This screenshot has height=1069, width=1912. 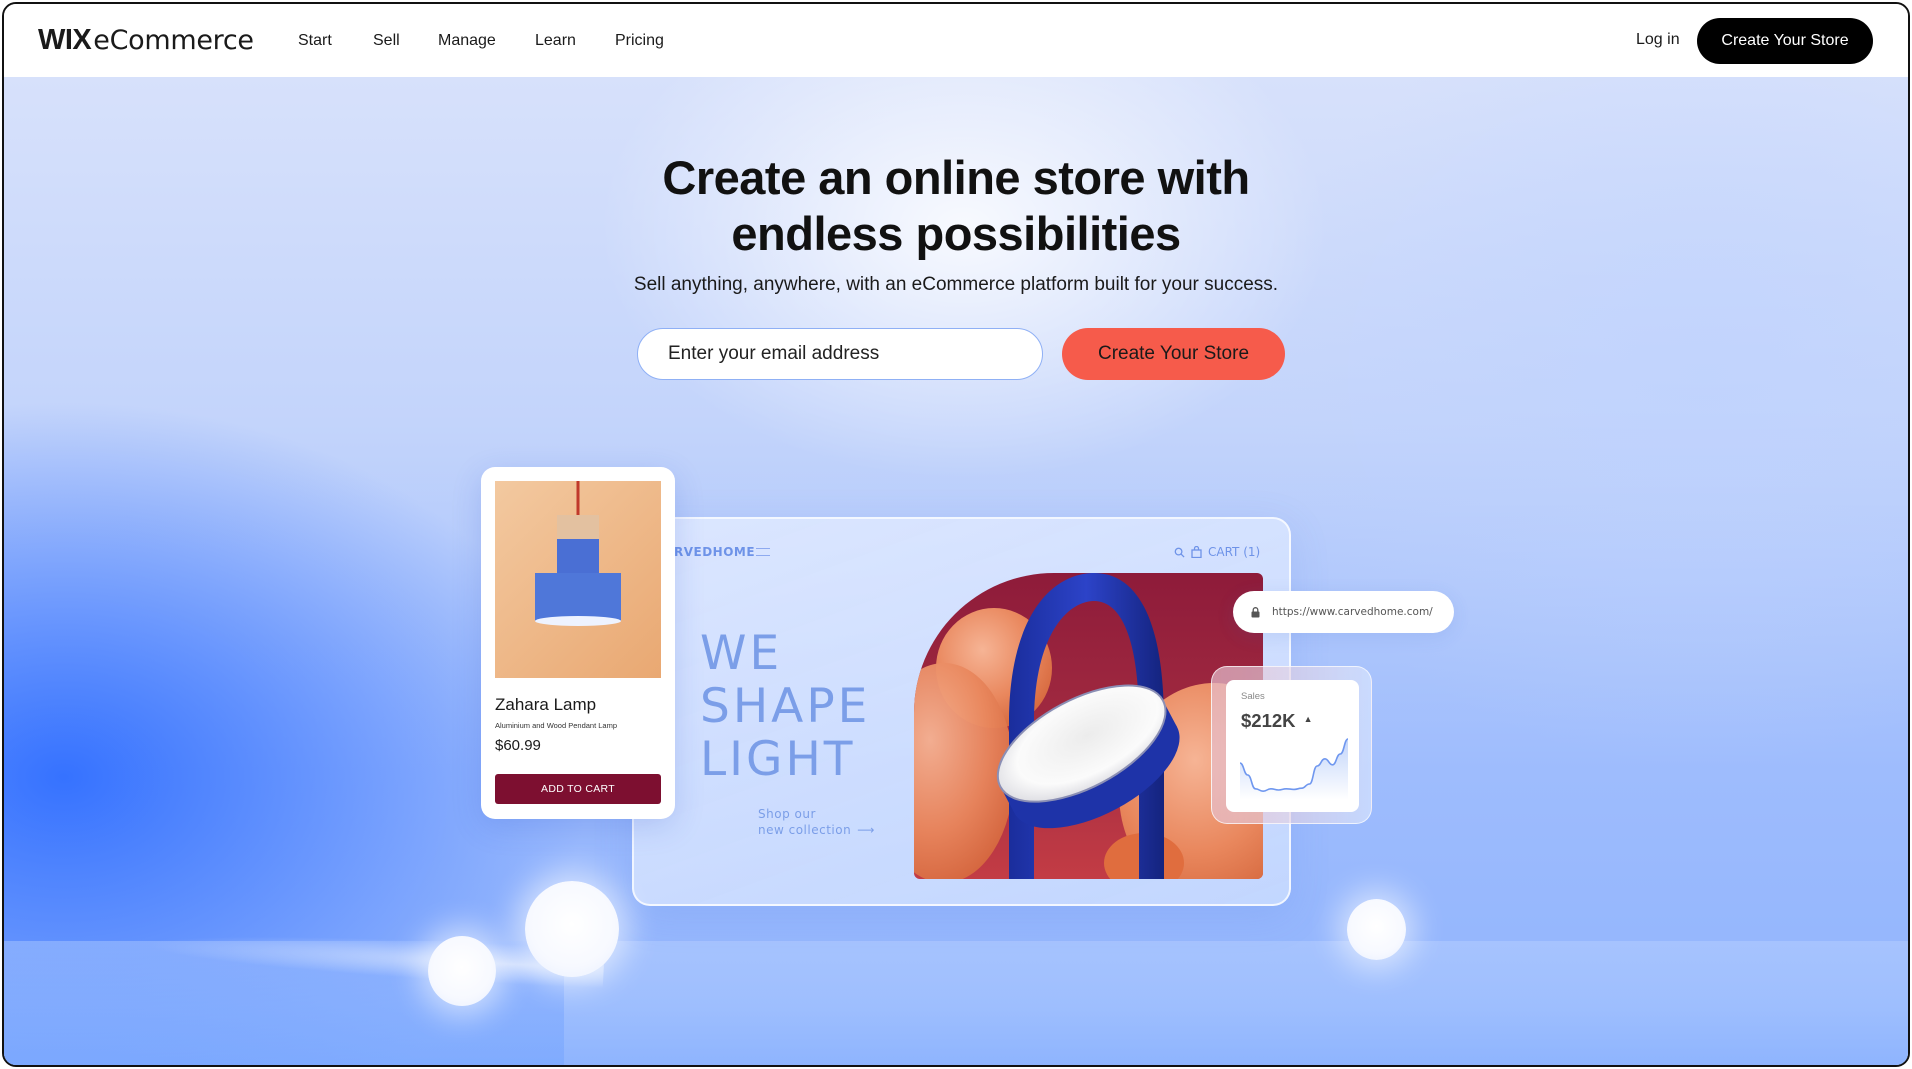 I want to click on hamburger-menu-icon, so click(x=763, y=552).